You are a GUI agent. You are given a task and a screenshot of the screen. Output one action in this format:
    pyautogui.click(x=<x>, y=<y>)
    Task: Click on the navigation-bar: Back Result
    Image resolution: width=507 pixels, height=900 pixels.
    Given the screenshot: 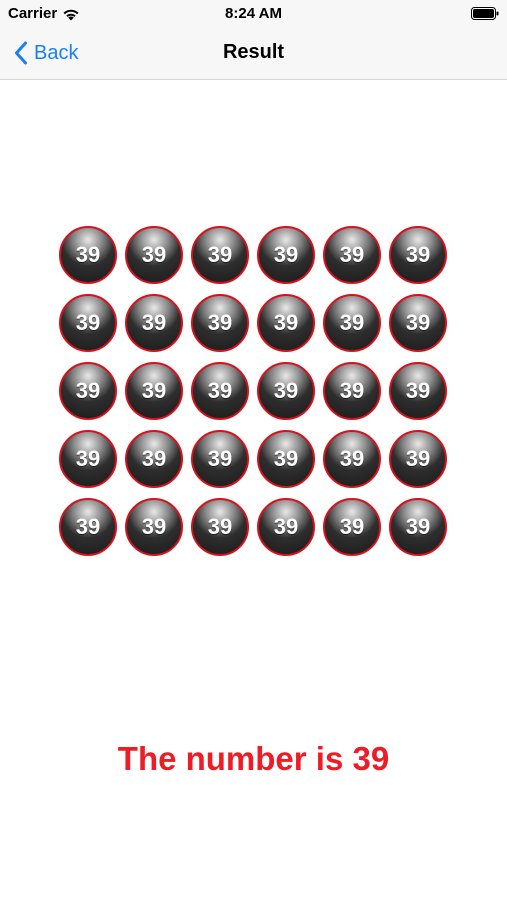 What is the action you would take?
    pyautogui.click(x=253, y=54)
    